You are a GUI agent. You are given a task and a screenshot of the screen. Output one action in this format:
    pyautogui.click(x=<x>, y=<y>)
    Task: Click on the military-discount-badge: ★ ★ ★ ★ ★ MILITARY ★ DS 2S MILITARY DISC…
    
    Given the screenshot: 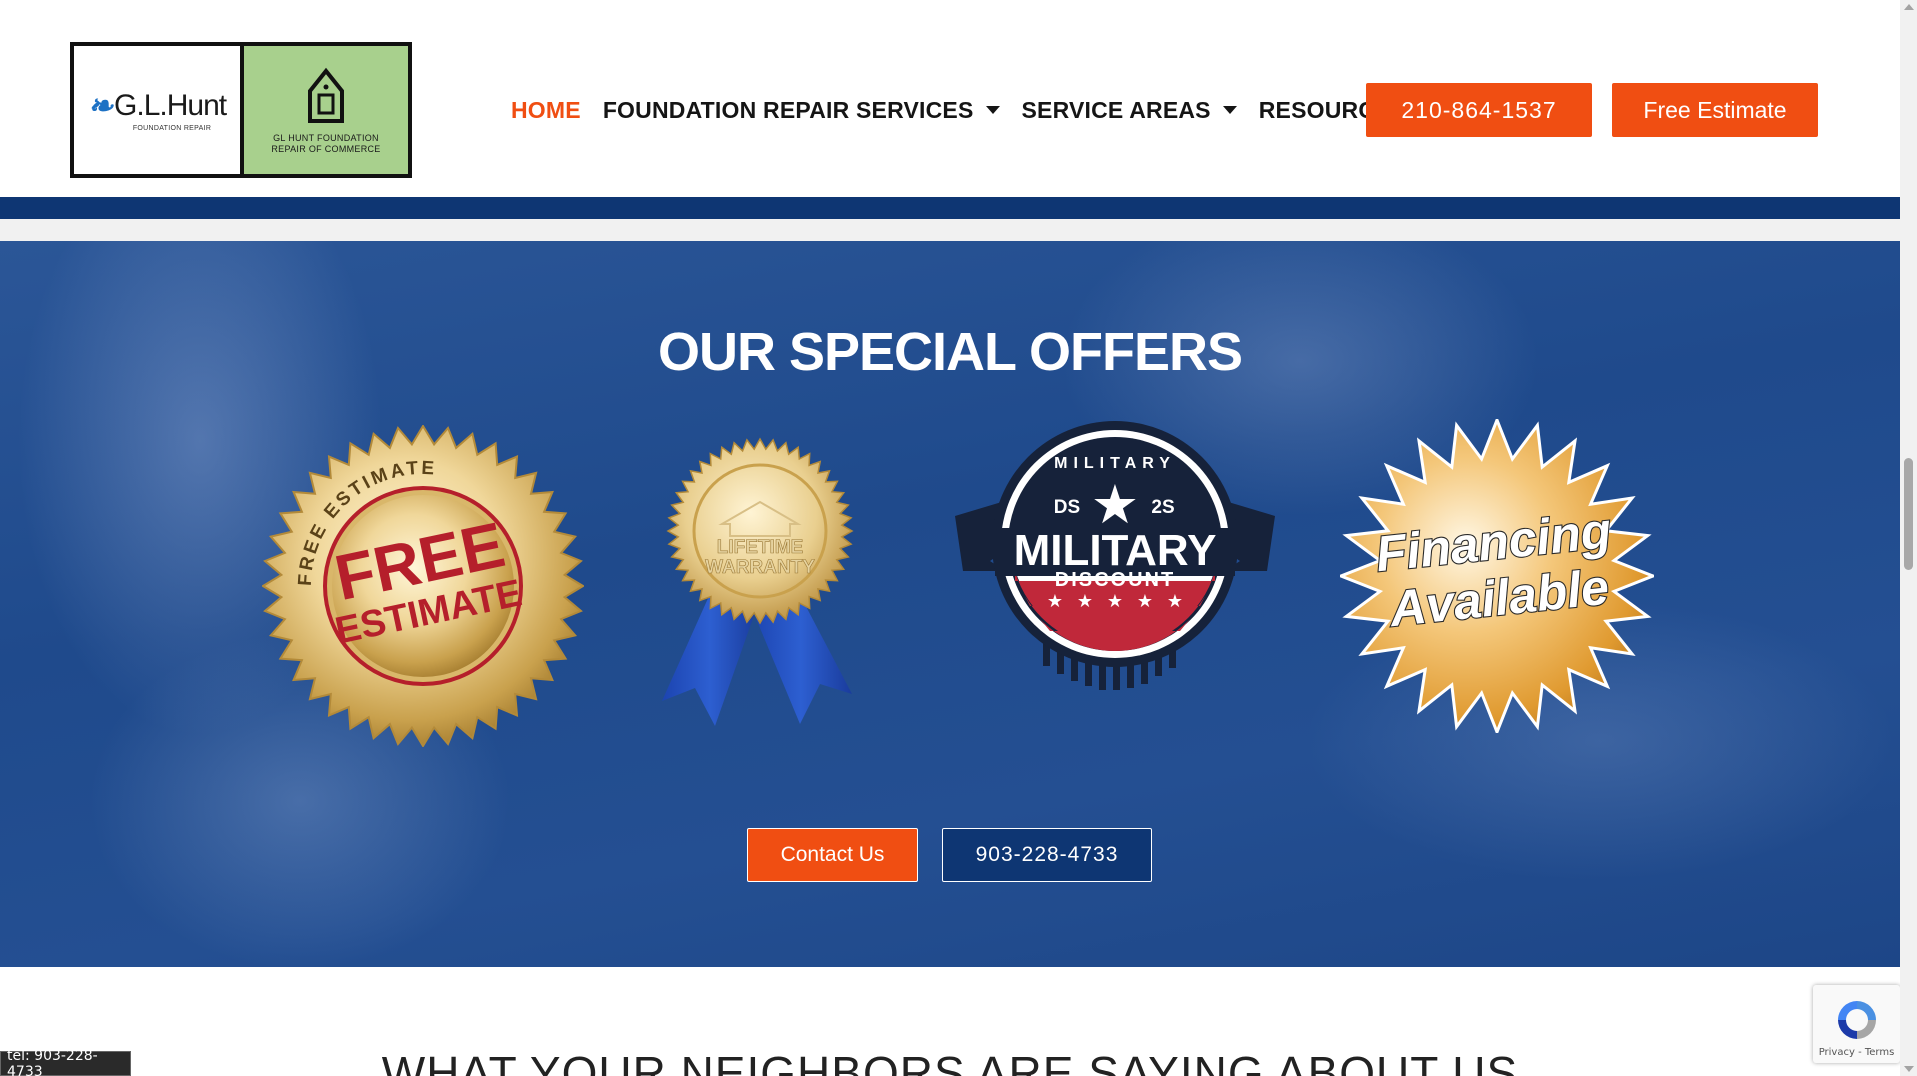 What is the action you would take?
    pyautogui.click(x=1115, y=576)
    